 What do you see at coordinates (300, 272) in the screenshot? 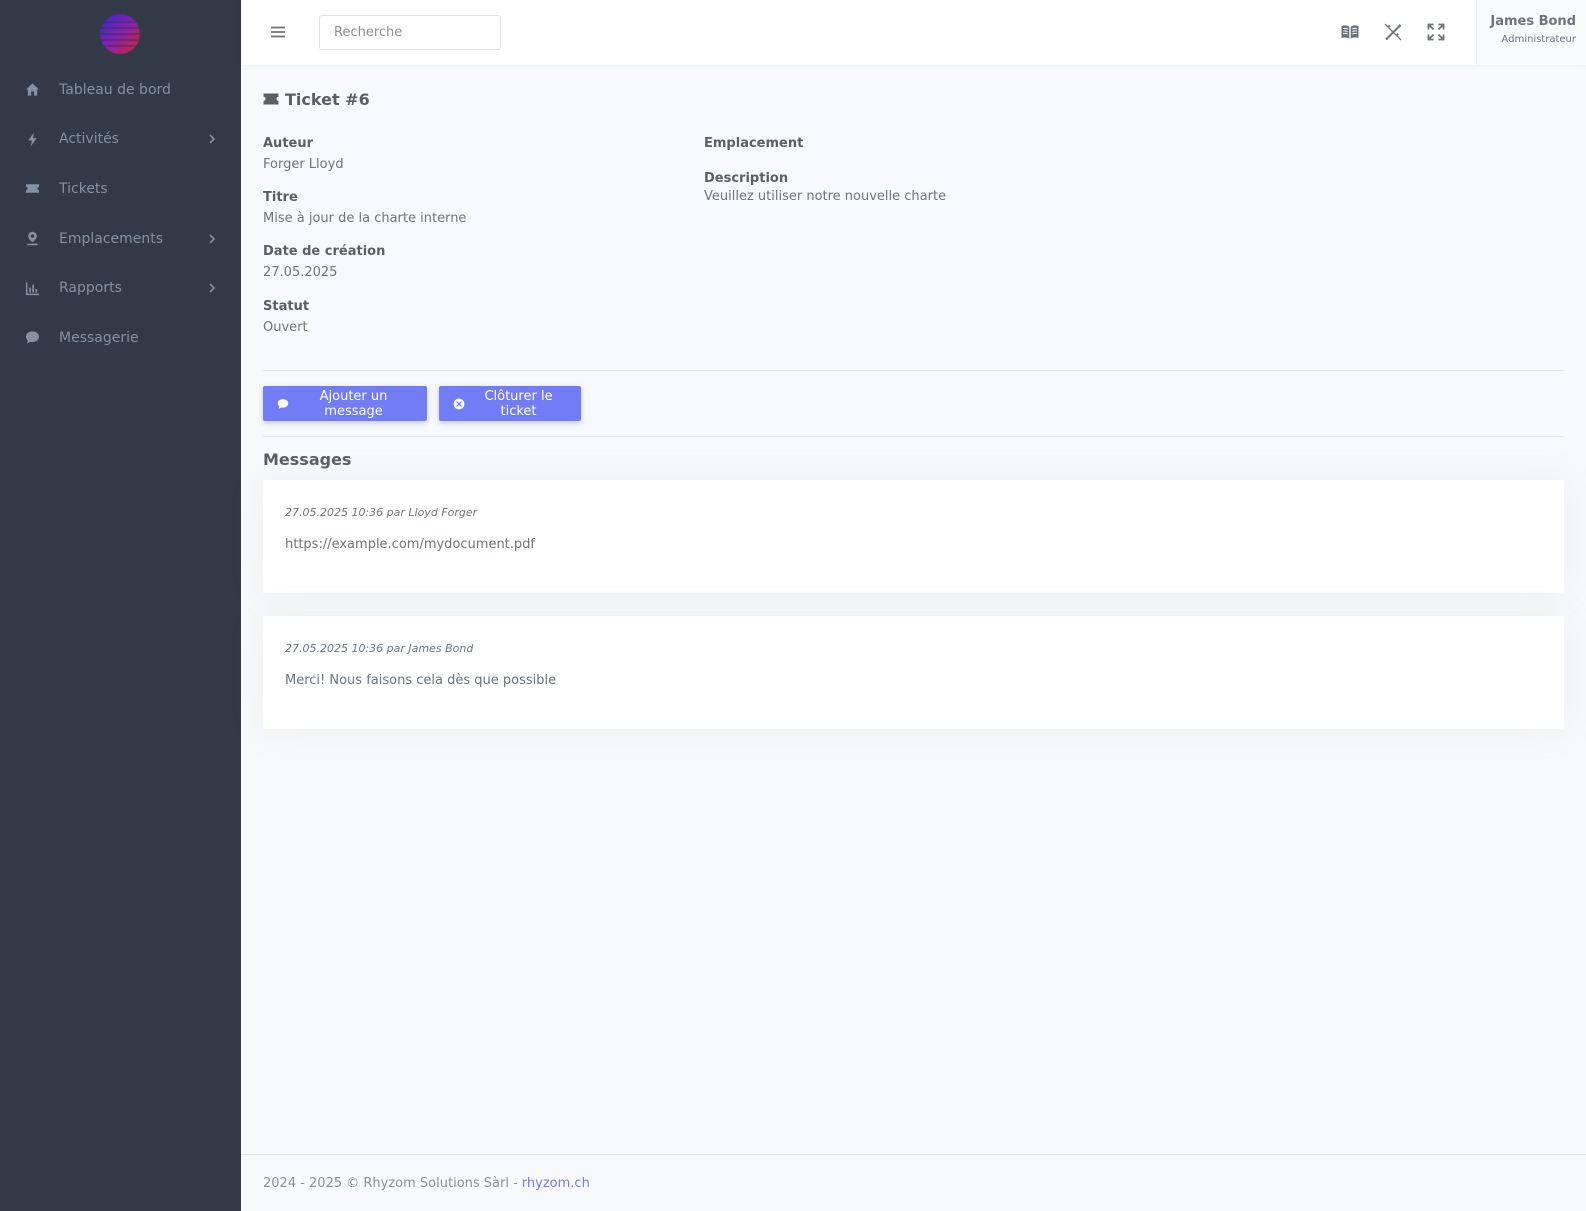
I see `field-value: 27.05.2025` at bounding box center [300, 272].